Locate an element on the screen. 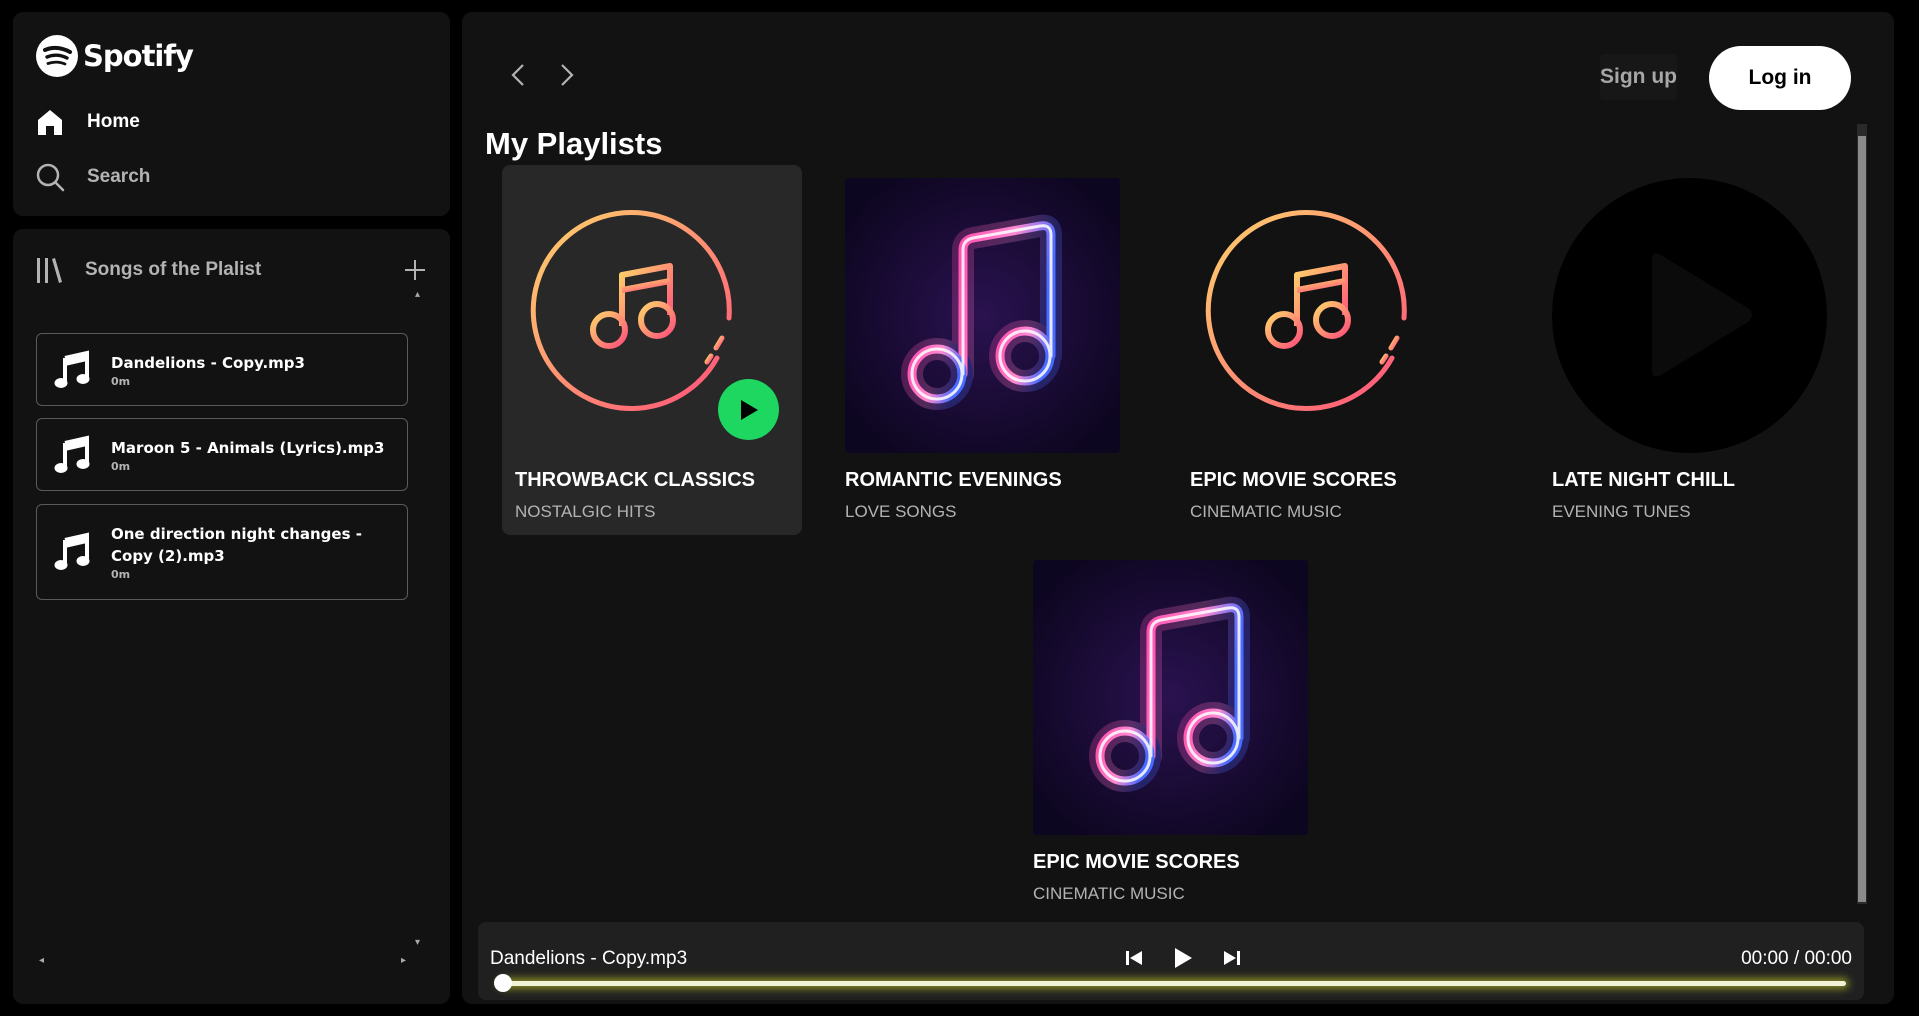 Image resolution: width=1919 pixels, height=1016 pixels. scrollbar-thumb is located at coordinates (1862, 519).